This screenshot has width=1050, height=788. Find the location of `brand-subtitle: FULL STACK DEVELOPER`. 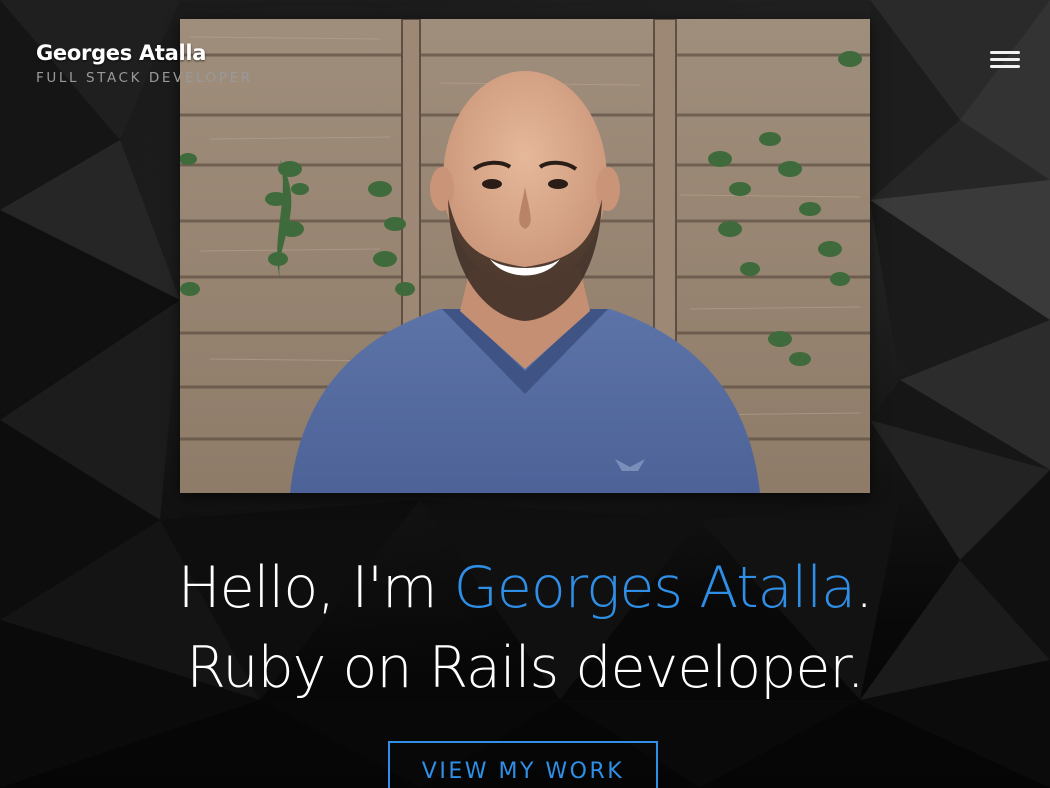

brand-subtitle: FULL STACK DEVELOPER is located at coordinates (144, 78).